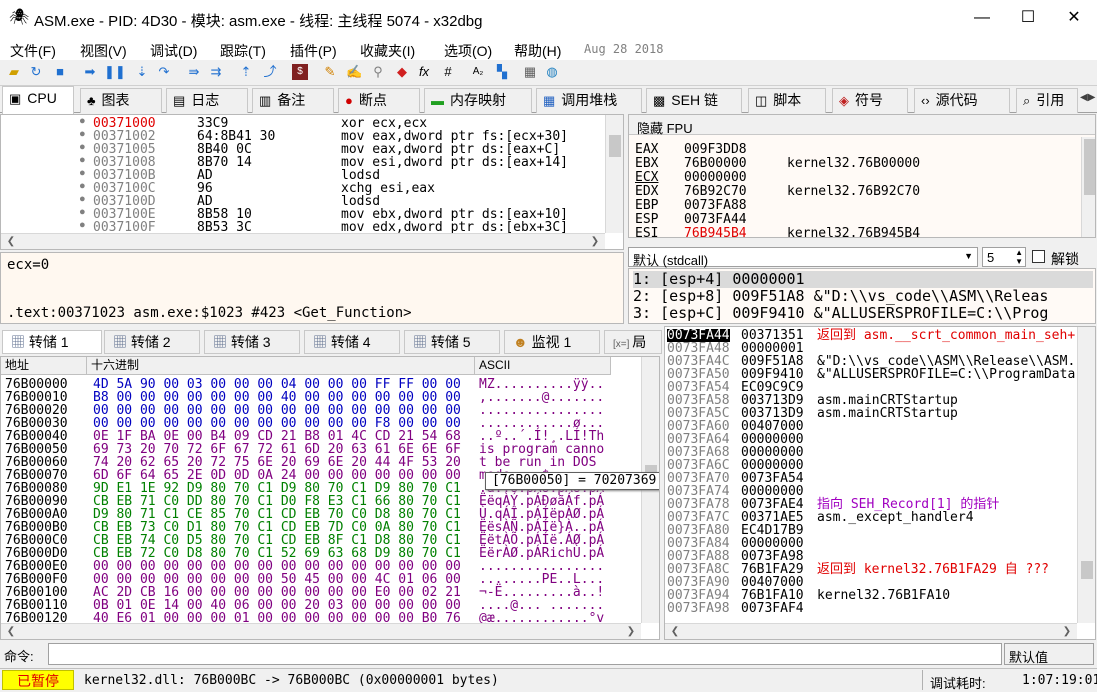 The height and width of the screenshot is (692, 1097). What do you see at coordinates (330, 72) in the screenshot?
I see `pencil-icon: ✎` at bounding box center [330, 72].